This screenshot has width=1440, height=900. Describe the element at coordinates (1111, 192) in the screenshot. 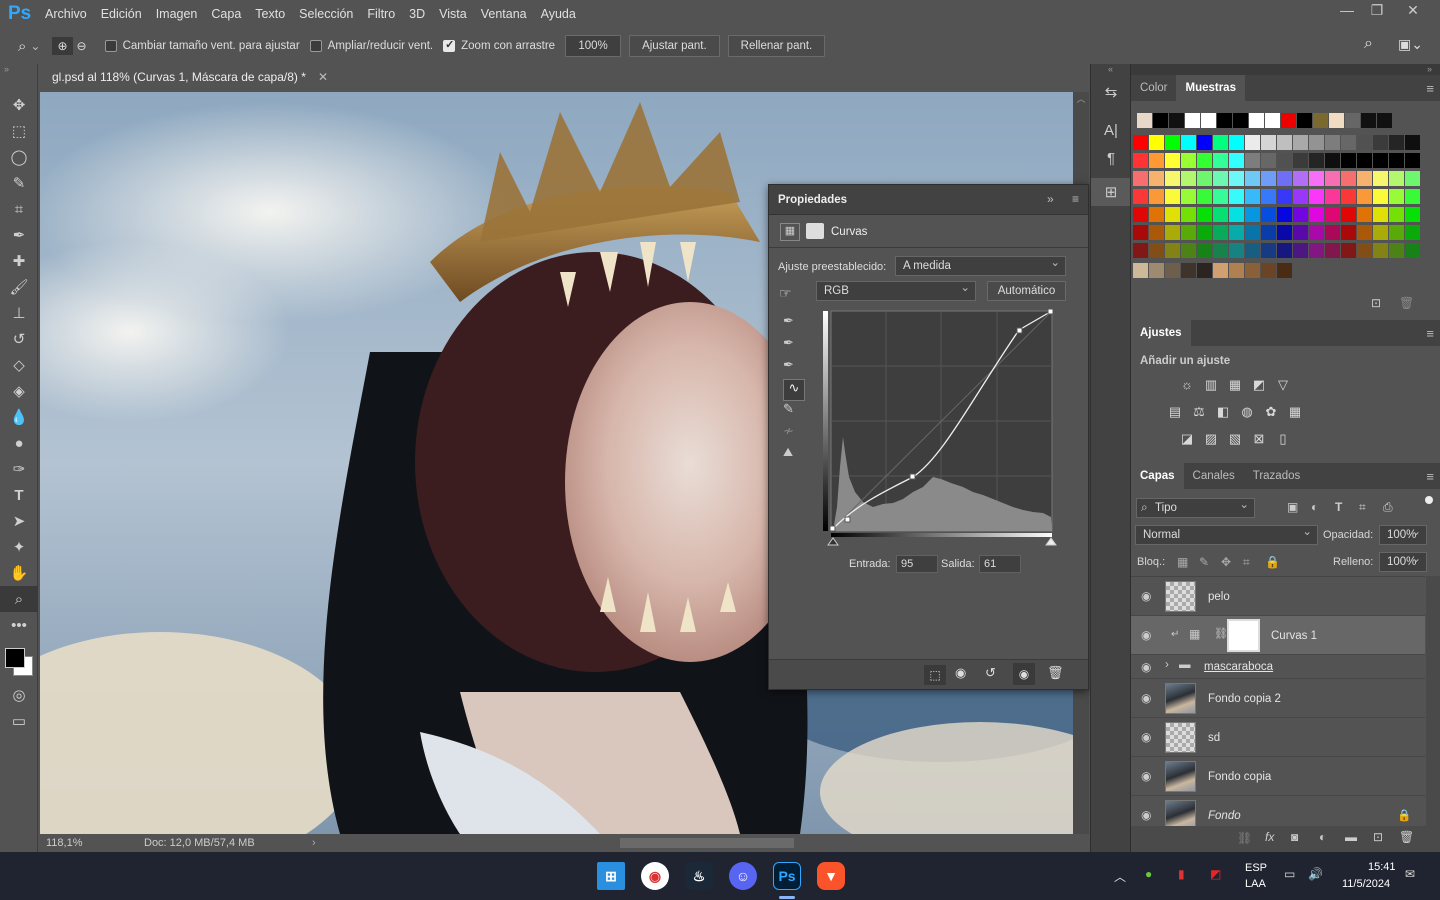

I see `properties-panel-icon: ⊞` at that location.